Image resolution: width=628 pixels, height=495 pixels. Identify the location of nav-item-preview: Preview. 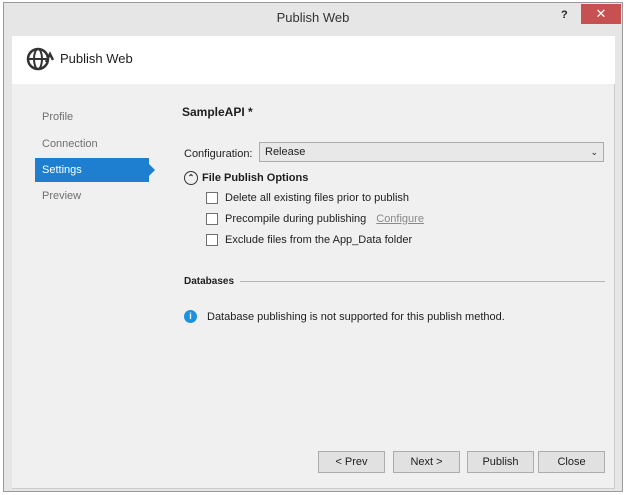
(92, 196).